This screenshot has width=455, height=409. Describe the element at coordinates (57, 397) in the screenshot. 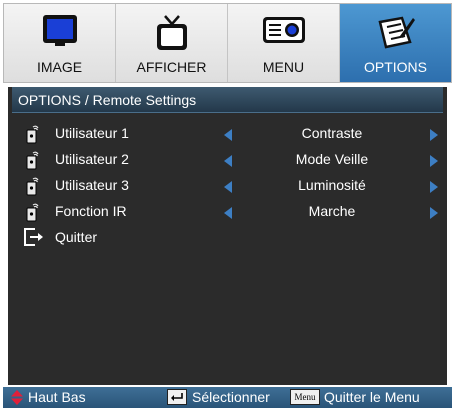

I see `footer-updown-label: Haut Bas` at that location.